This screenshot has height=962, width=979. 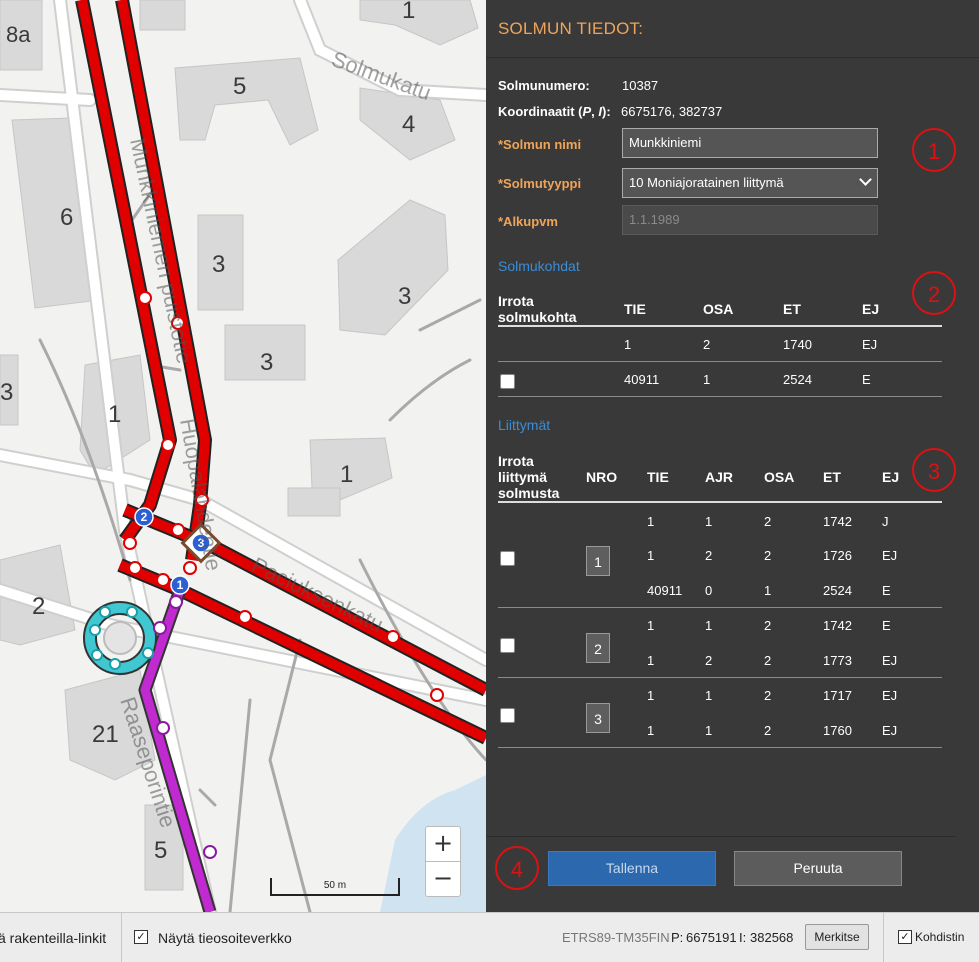 I want to click on cell-et: 1717, so click(x=837, y=695).